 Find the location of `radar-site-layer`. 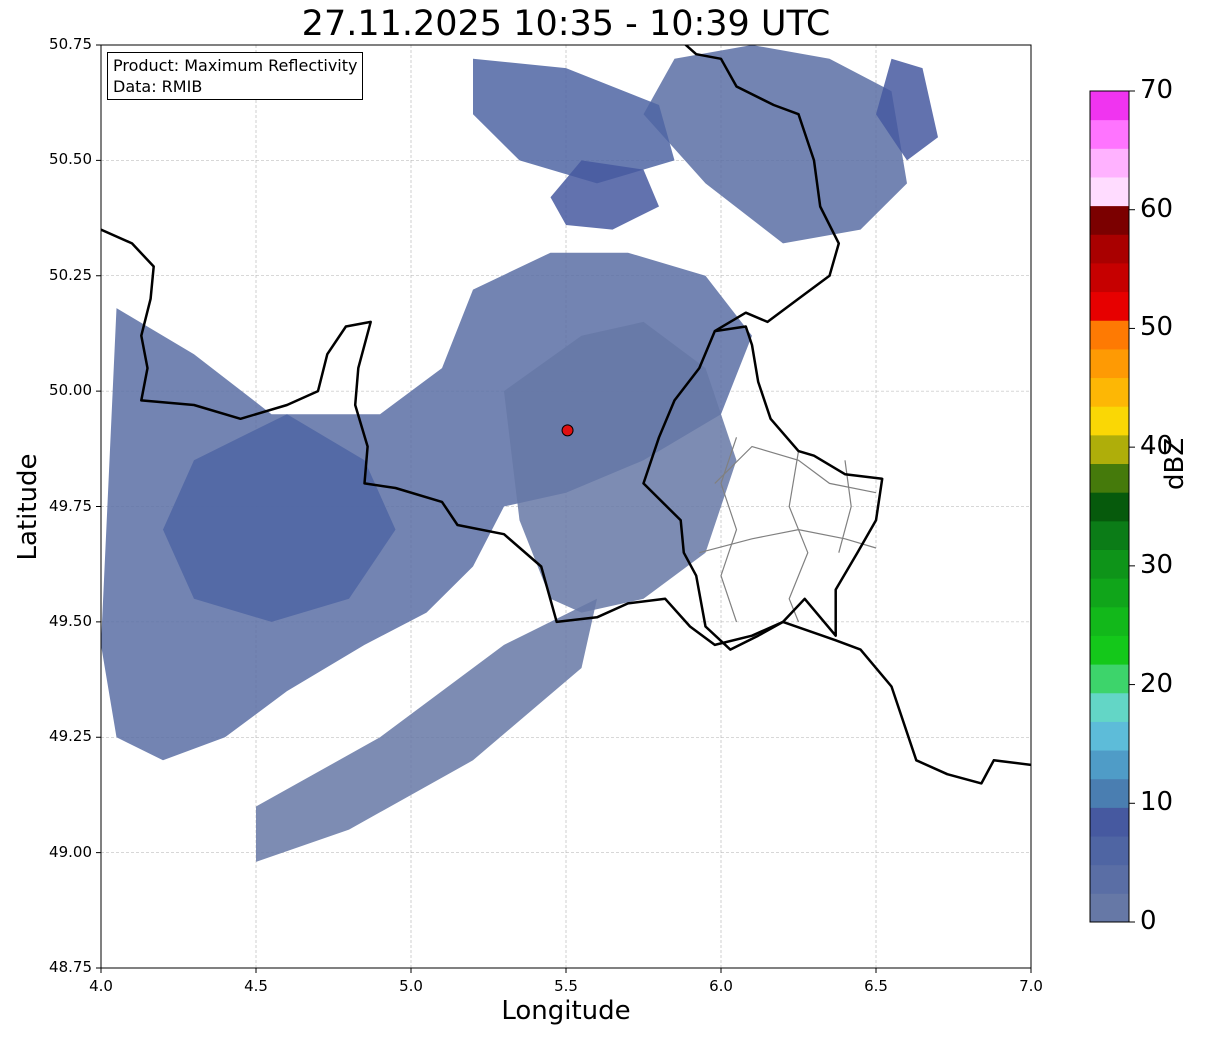

radar-site-layer is located at coordinates (567, 430).